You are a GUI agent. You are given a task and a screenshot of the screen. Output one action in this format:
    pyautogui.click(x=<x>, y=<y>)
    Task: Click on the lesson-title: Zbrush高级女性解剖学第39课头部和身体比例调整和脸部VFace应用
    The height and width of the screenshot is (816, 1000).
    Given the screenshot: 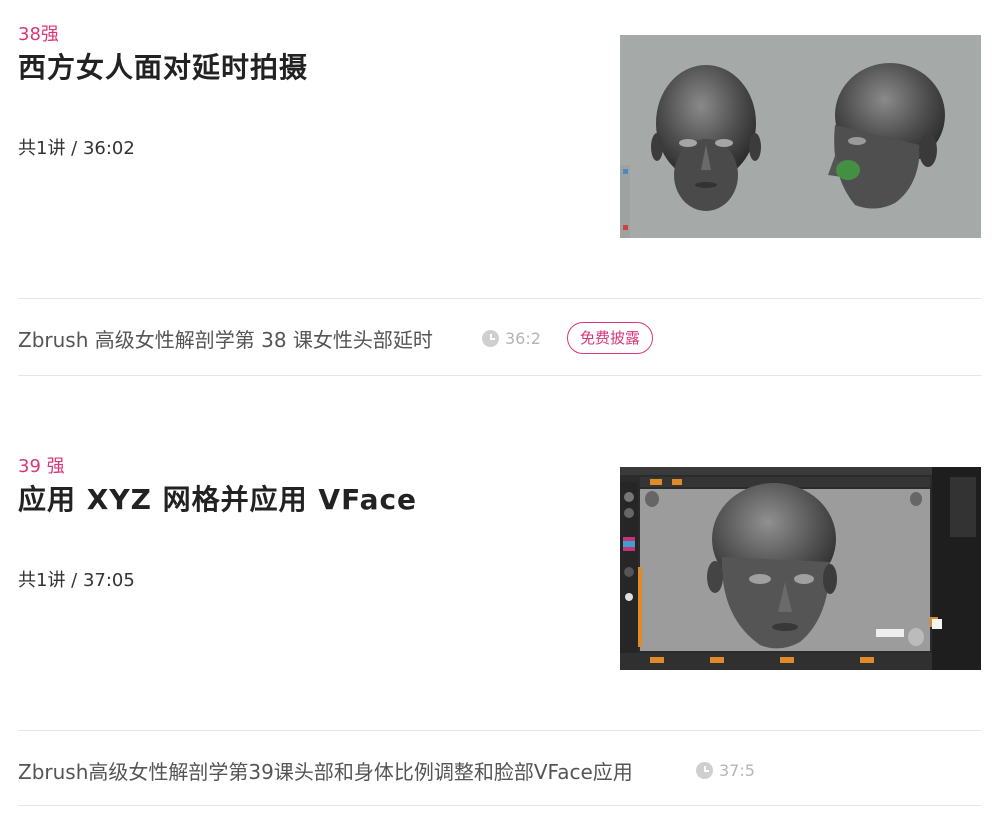 What is the action you would take?
    pyautogui.click(x=325, y=770)
    